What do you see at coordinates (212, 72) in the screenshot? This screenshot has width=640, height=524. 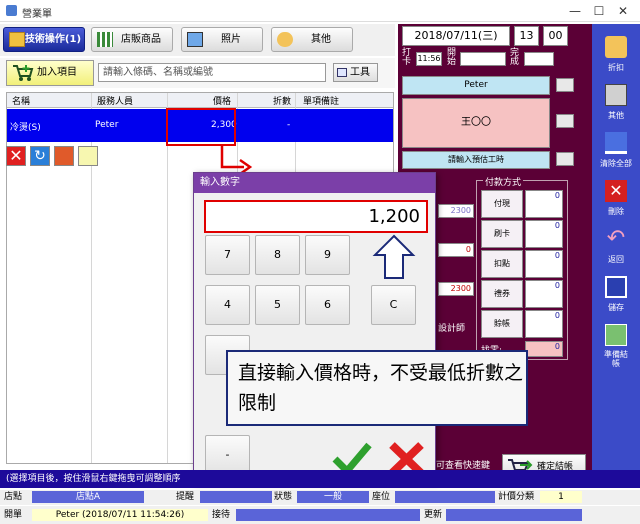 I see `search-input: 請輸入條碼、名稱或編號` at bounding box center [212, 72].